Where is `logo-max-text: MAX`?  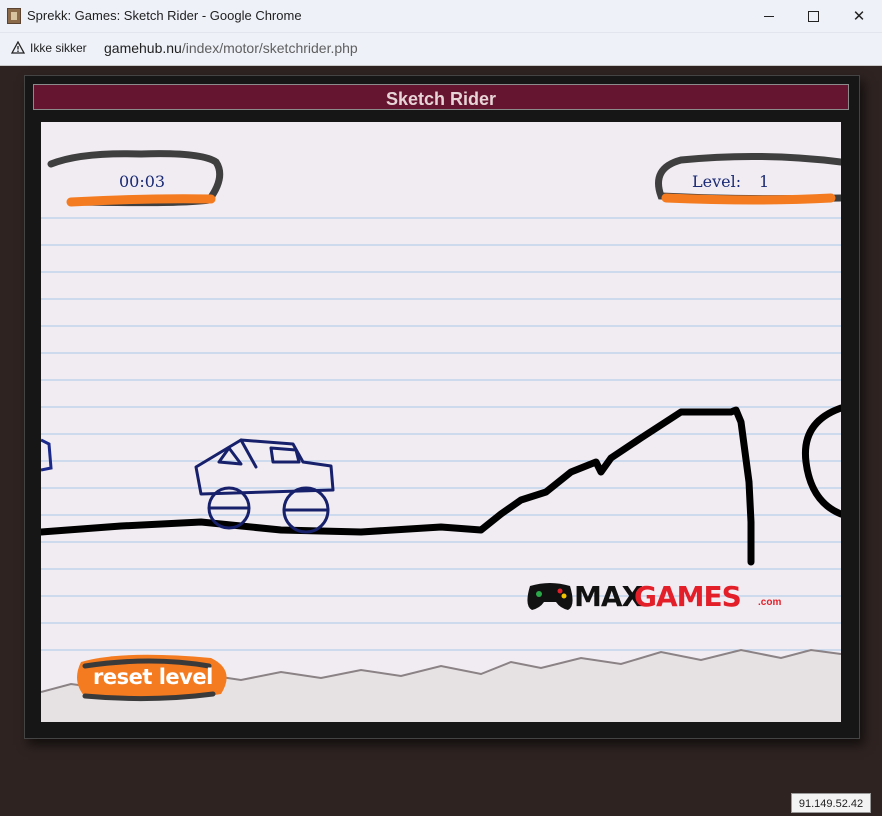
logo-max-text: MAX is located at coordinates (608, 596).